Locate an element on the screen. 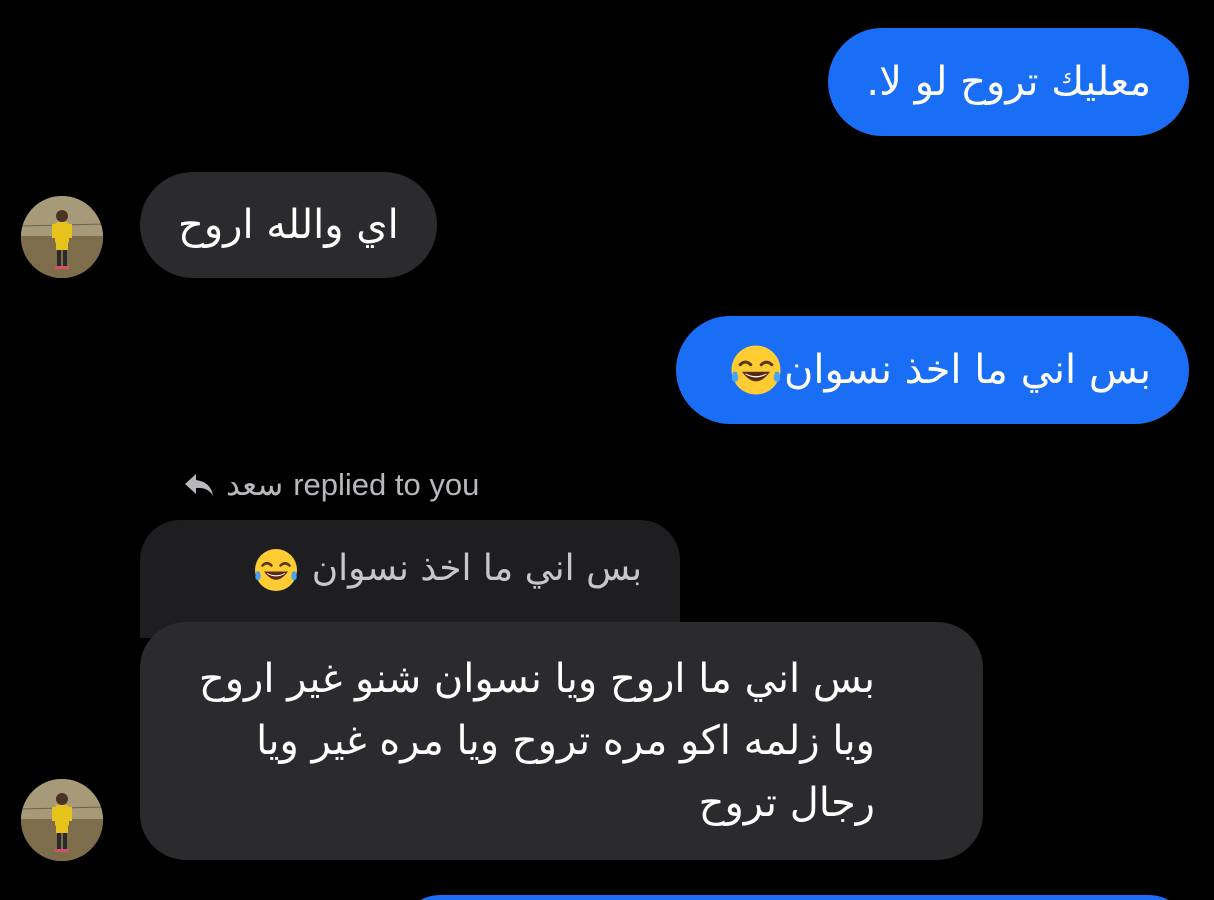  outgoing-message-bubble-partial is located at coordinates (794, 897).